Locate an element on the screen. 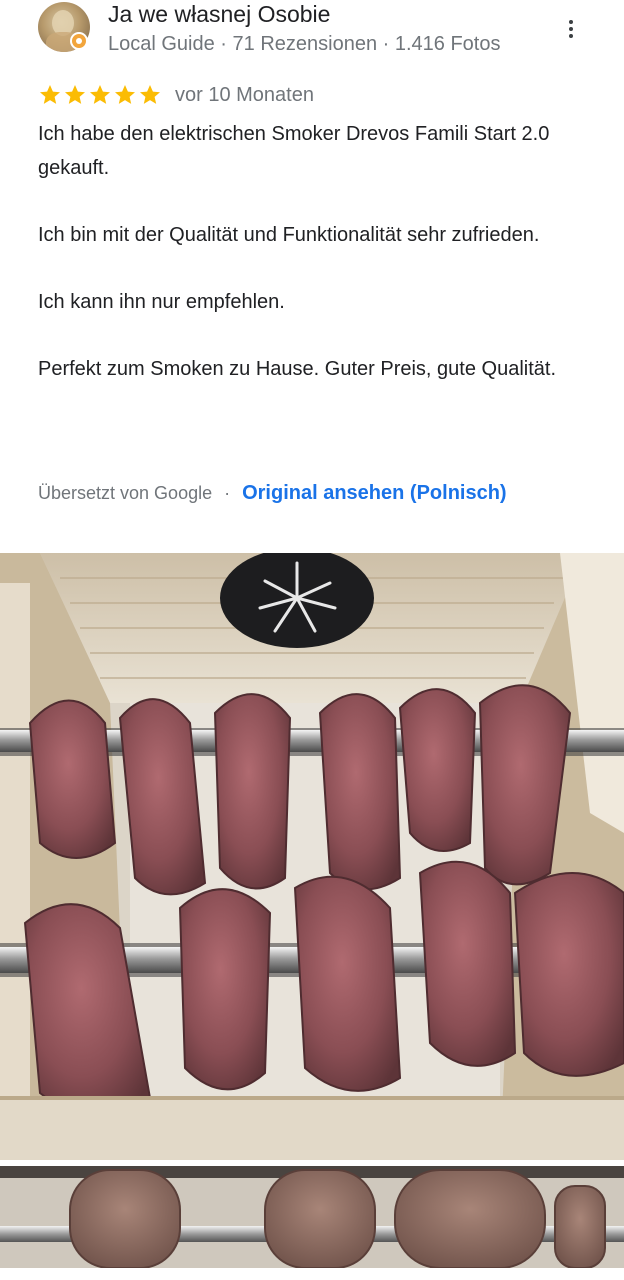 Image resolution: width=624 pixels, height=1280 pixels. translated-by-label: Übersetzt von Google is located at coordinates (125, 492).